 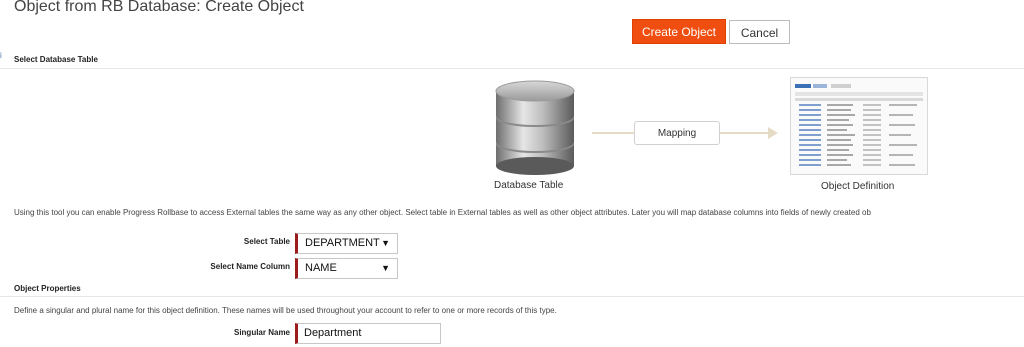 What do you see at coordinates (261, 332) in the screenshot?
I see `singular-name-label: Singular Name` at bounding box center [261, 332].